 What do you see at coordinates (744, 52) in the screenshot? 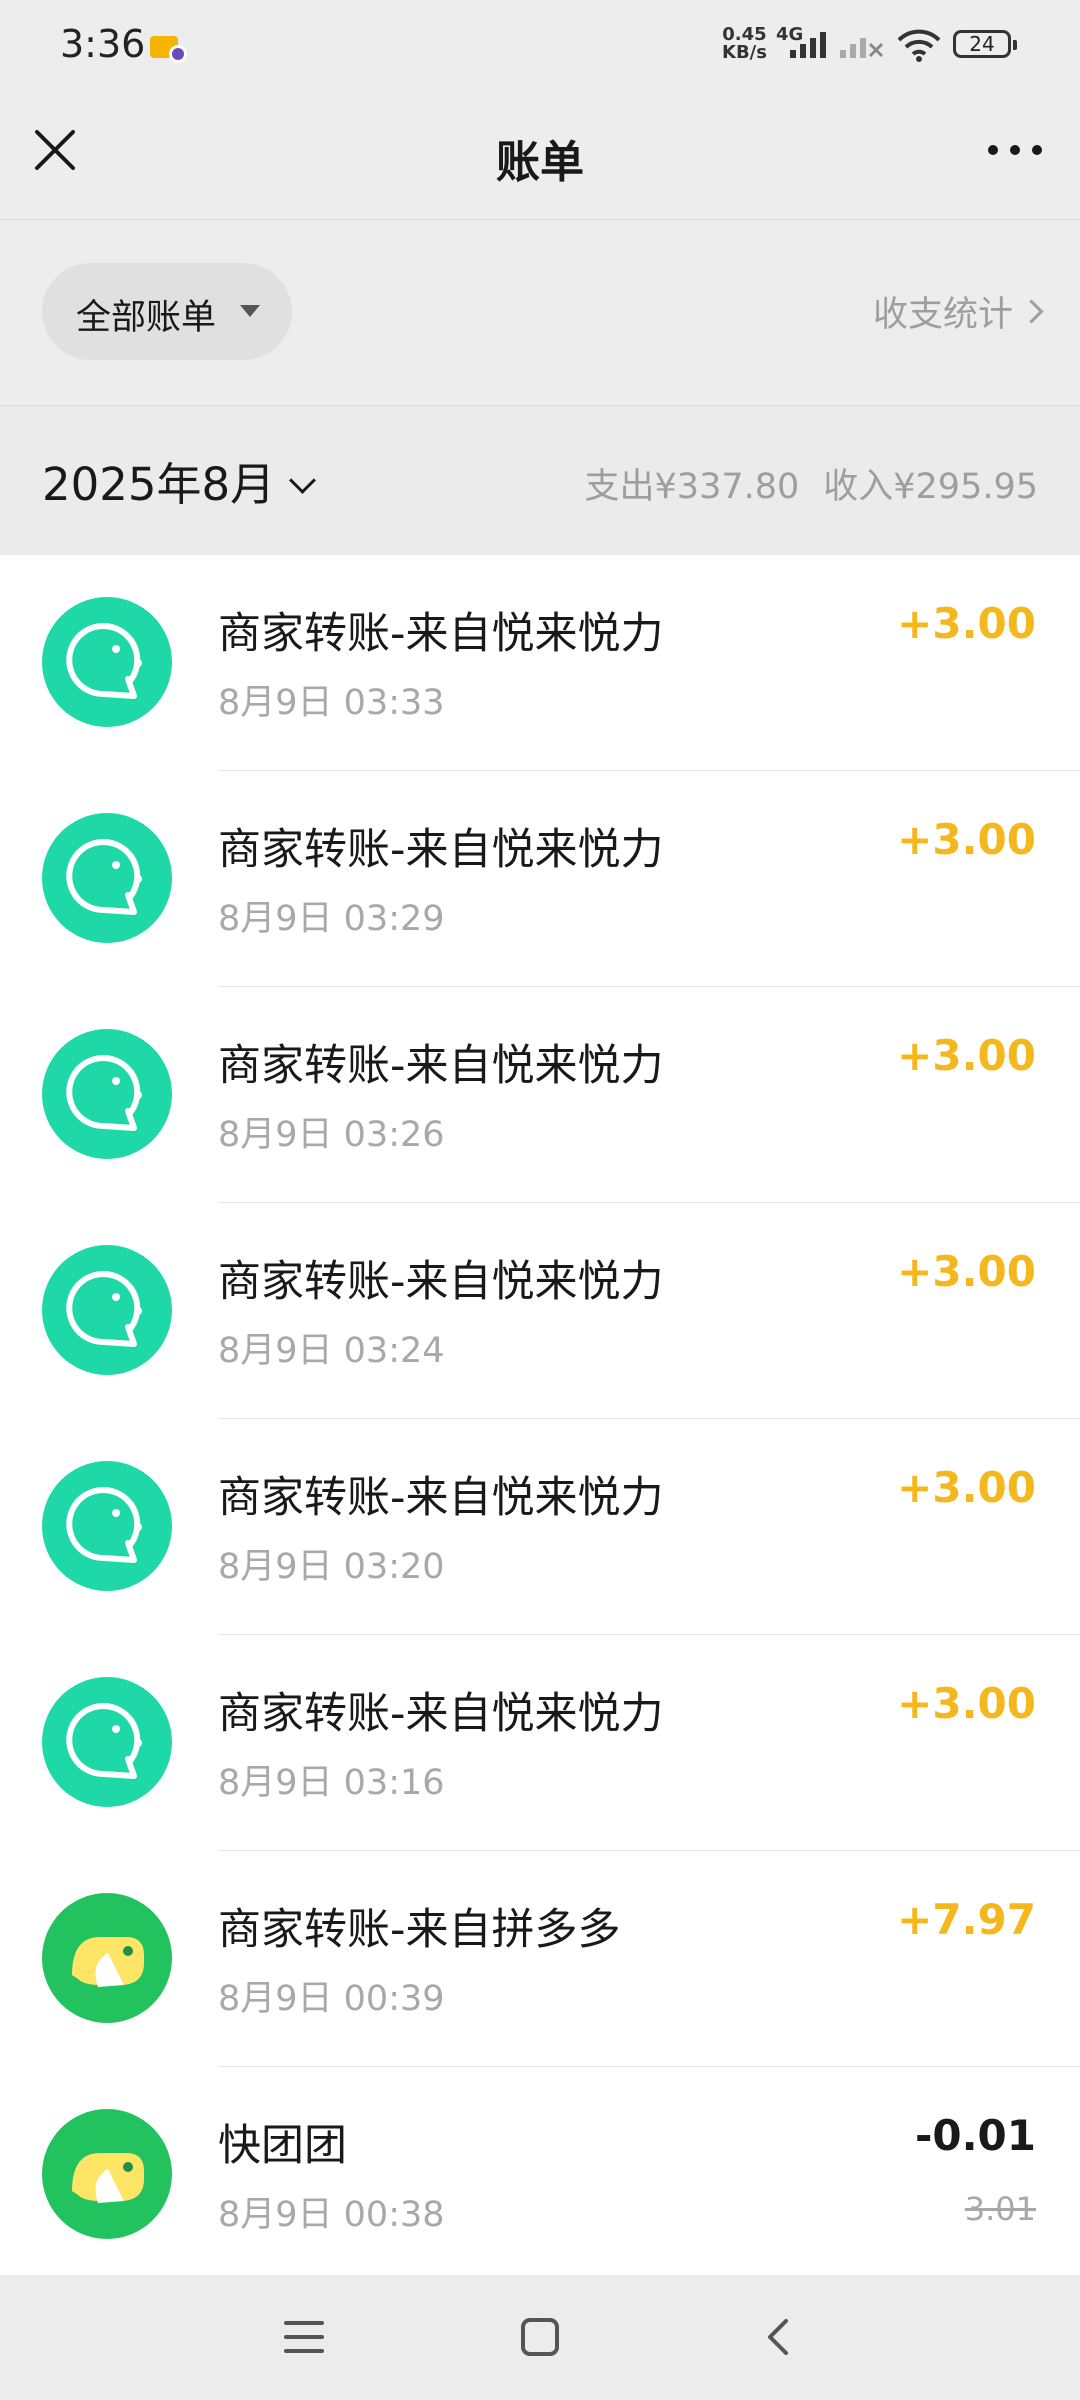
I see `net-speed-unit: KB/s` at bounding box center [744, 52].